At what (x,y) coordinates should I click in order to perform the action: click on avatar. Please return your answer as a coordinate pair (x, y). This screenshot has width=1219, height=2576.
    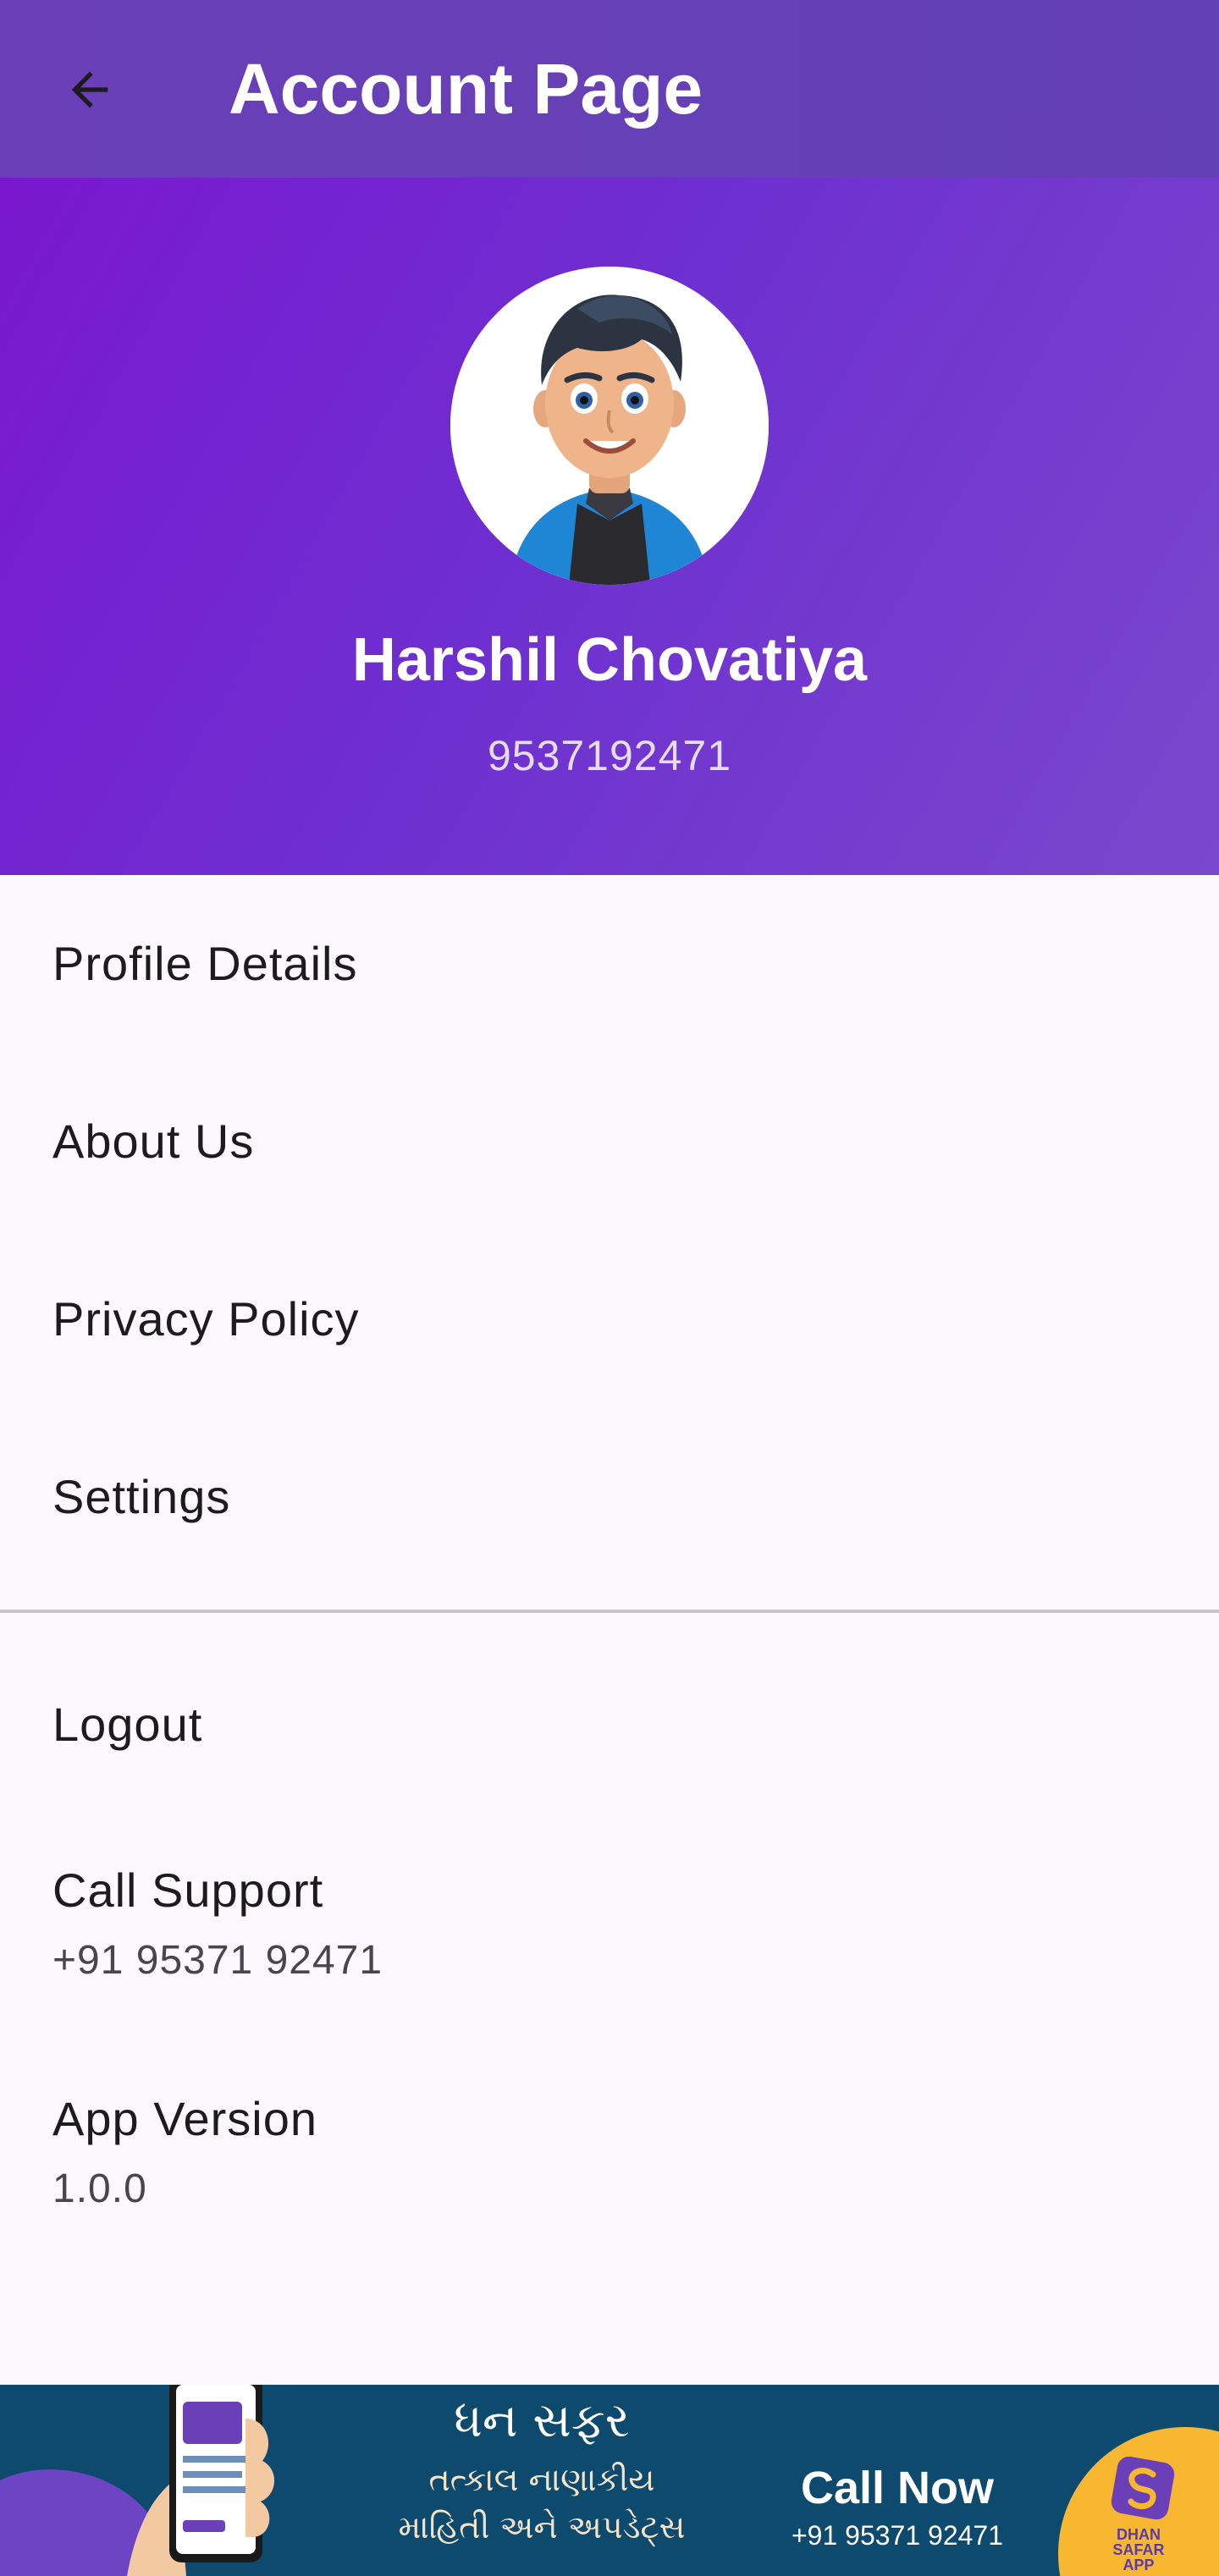
    Looking at the image, I should click on (609, 426).